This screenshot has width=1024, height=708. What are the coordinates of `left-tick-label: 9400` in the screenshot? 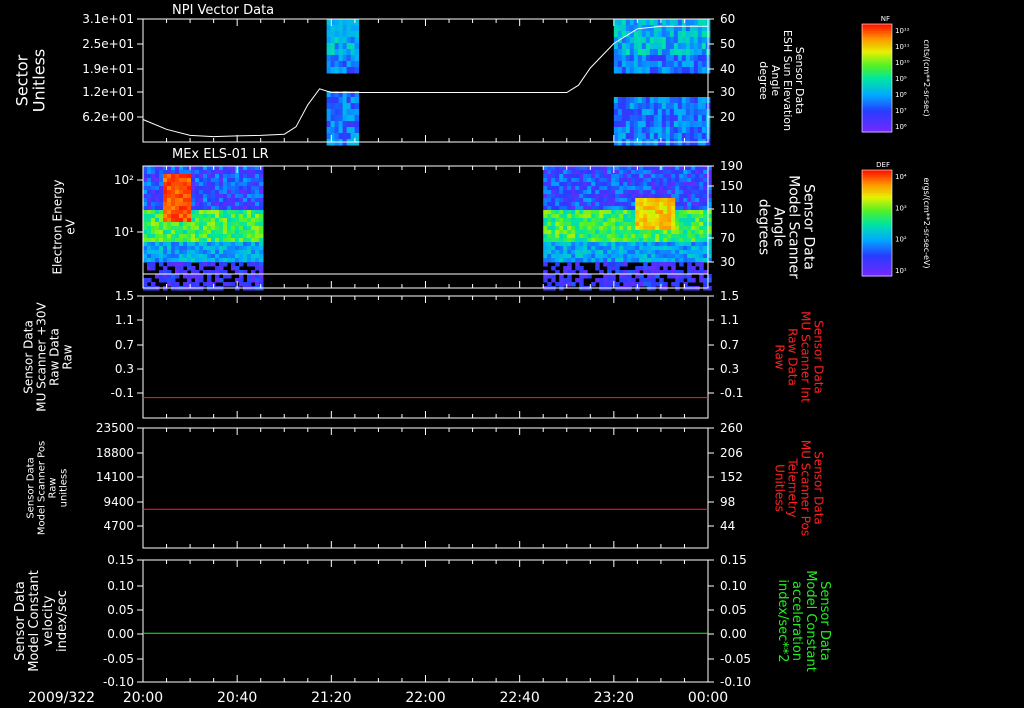 It's located at (118, 502).